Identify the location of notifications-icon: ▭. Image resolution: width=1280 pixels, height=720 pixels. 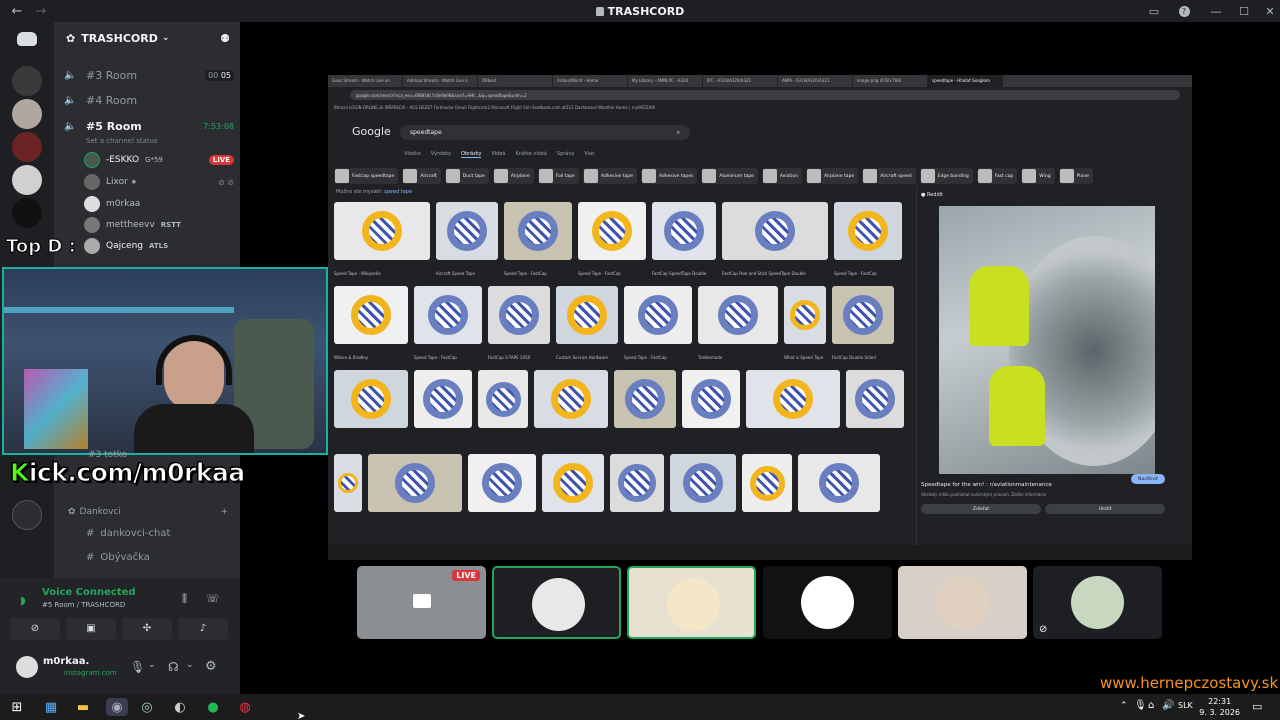
(1257, 706).